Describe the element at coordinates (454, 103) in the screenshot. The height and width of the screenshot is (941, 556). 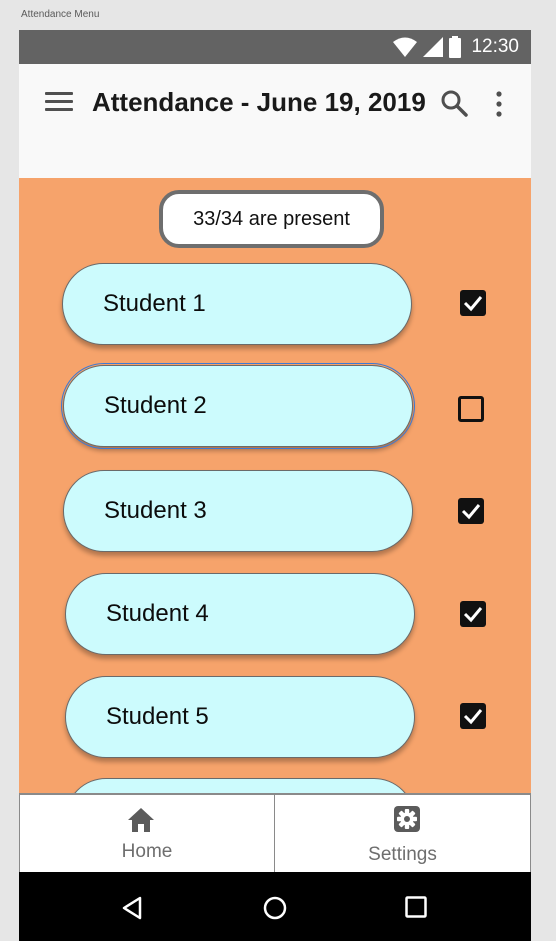
I see `search-icon` at that location.